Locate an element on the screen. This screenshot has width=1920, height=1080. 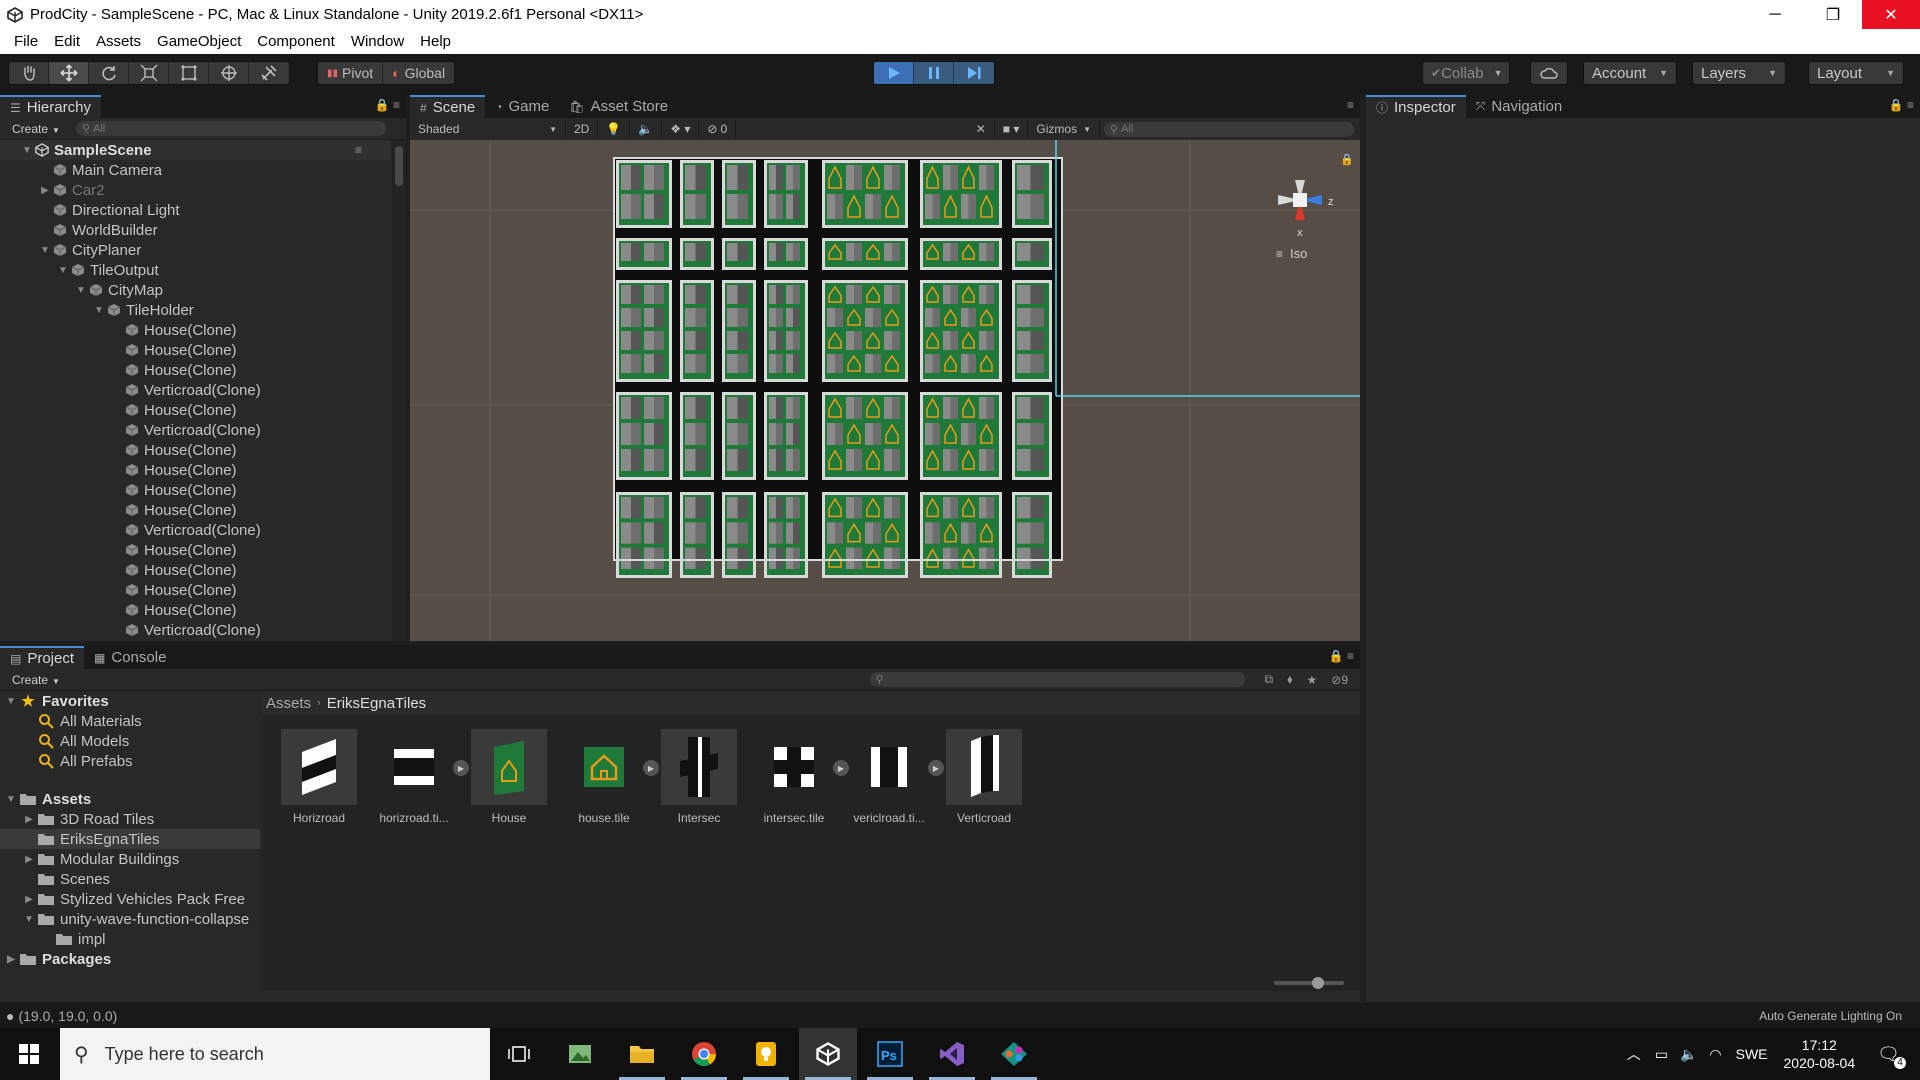
hierarchy-item: ▼ TileHolder is located at coordinates (195, 310).